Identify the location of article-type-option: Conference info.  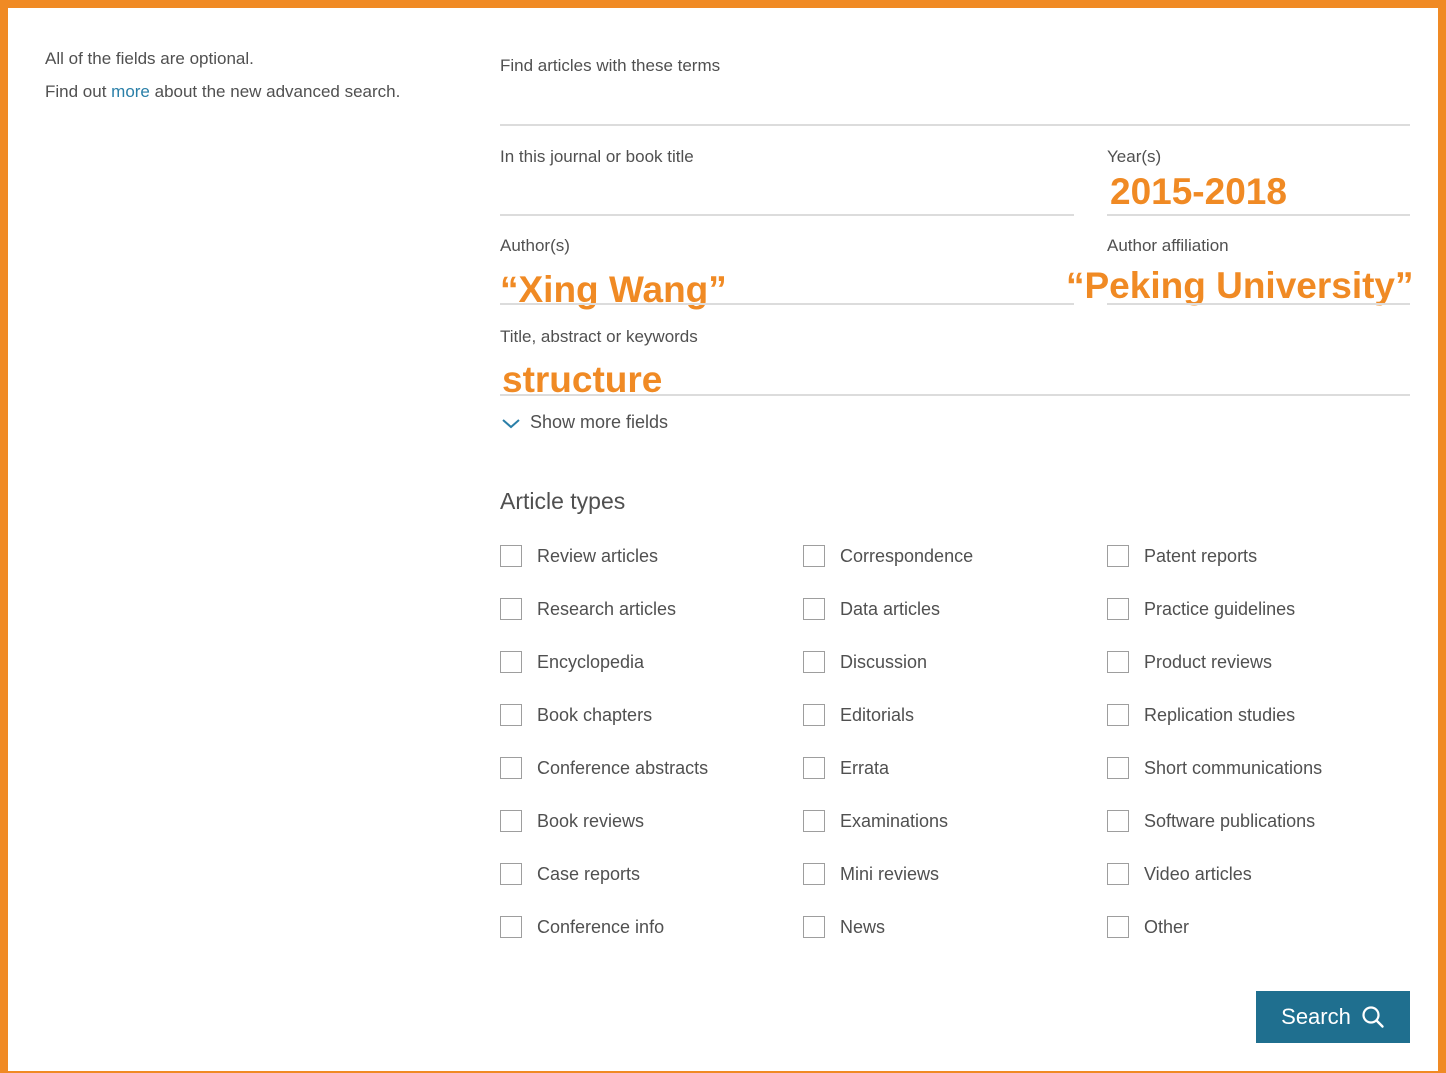
(582, 927).